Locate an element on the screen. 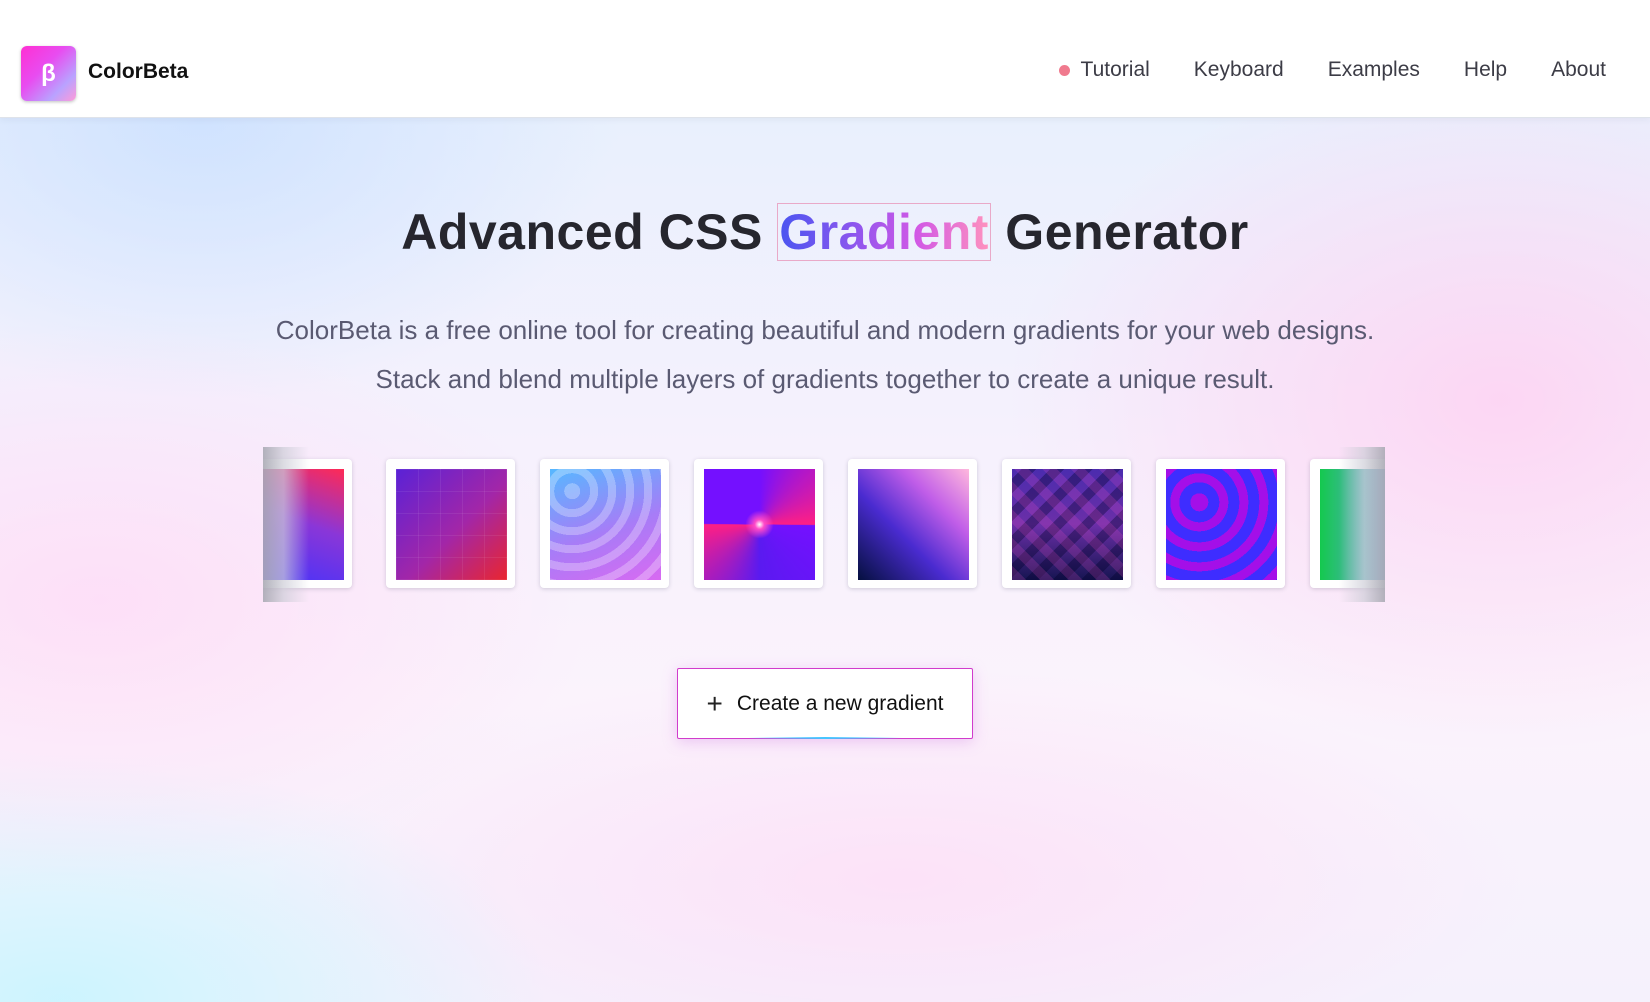 The image size is (1650, 1002). main-nav: Tutorial Keyboard Examples Help About is located at coordinates (1332, 70).